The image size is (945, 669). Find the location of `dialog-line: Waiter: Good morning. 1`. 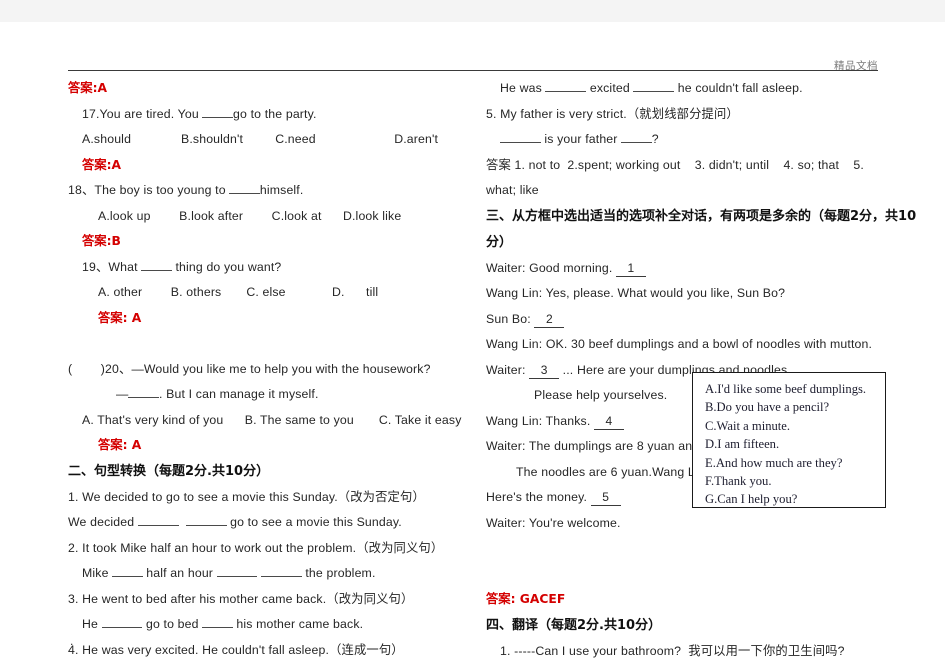

dialog-line: Waiter: Good morning. 1 is located at coordinates (686, 269).